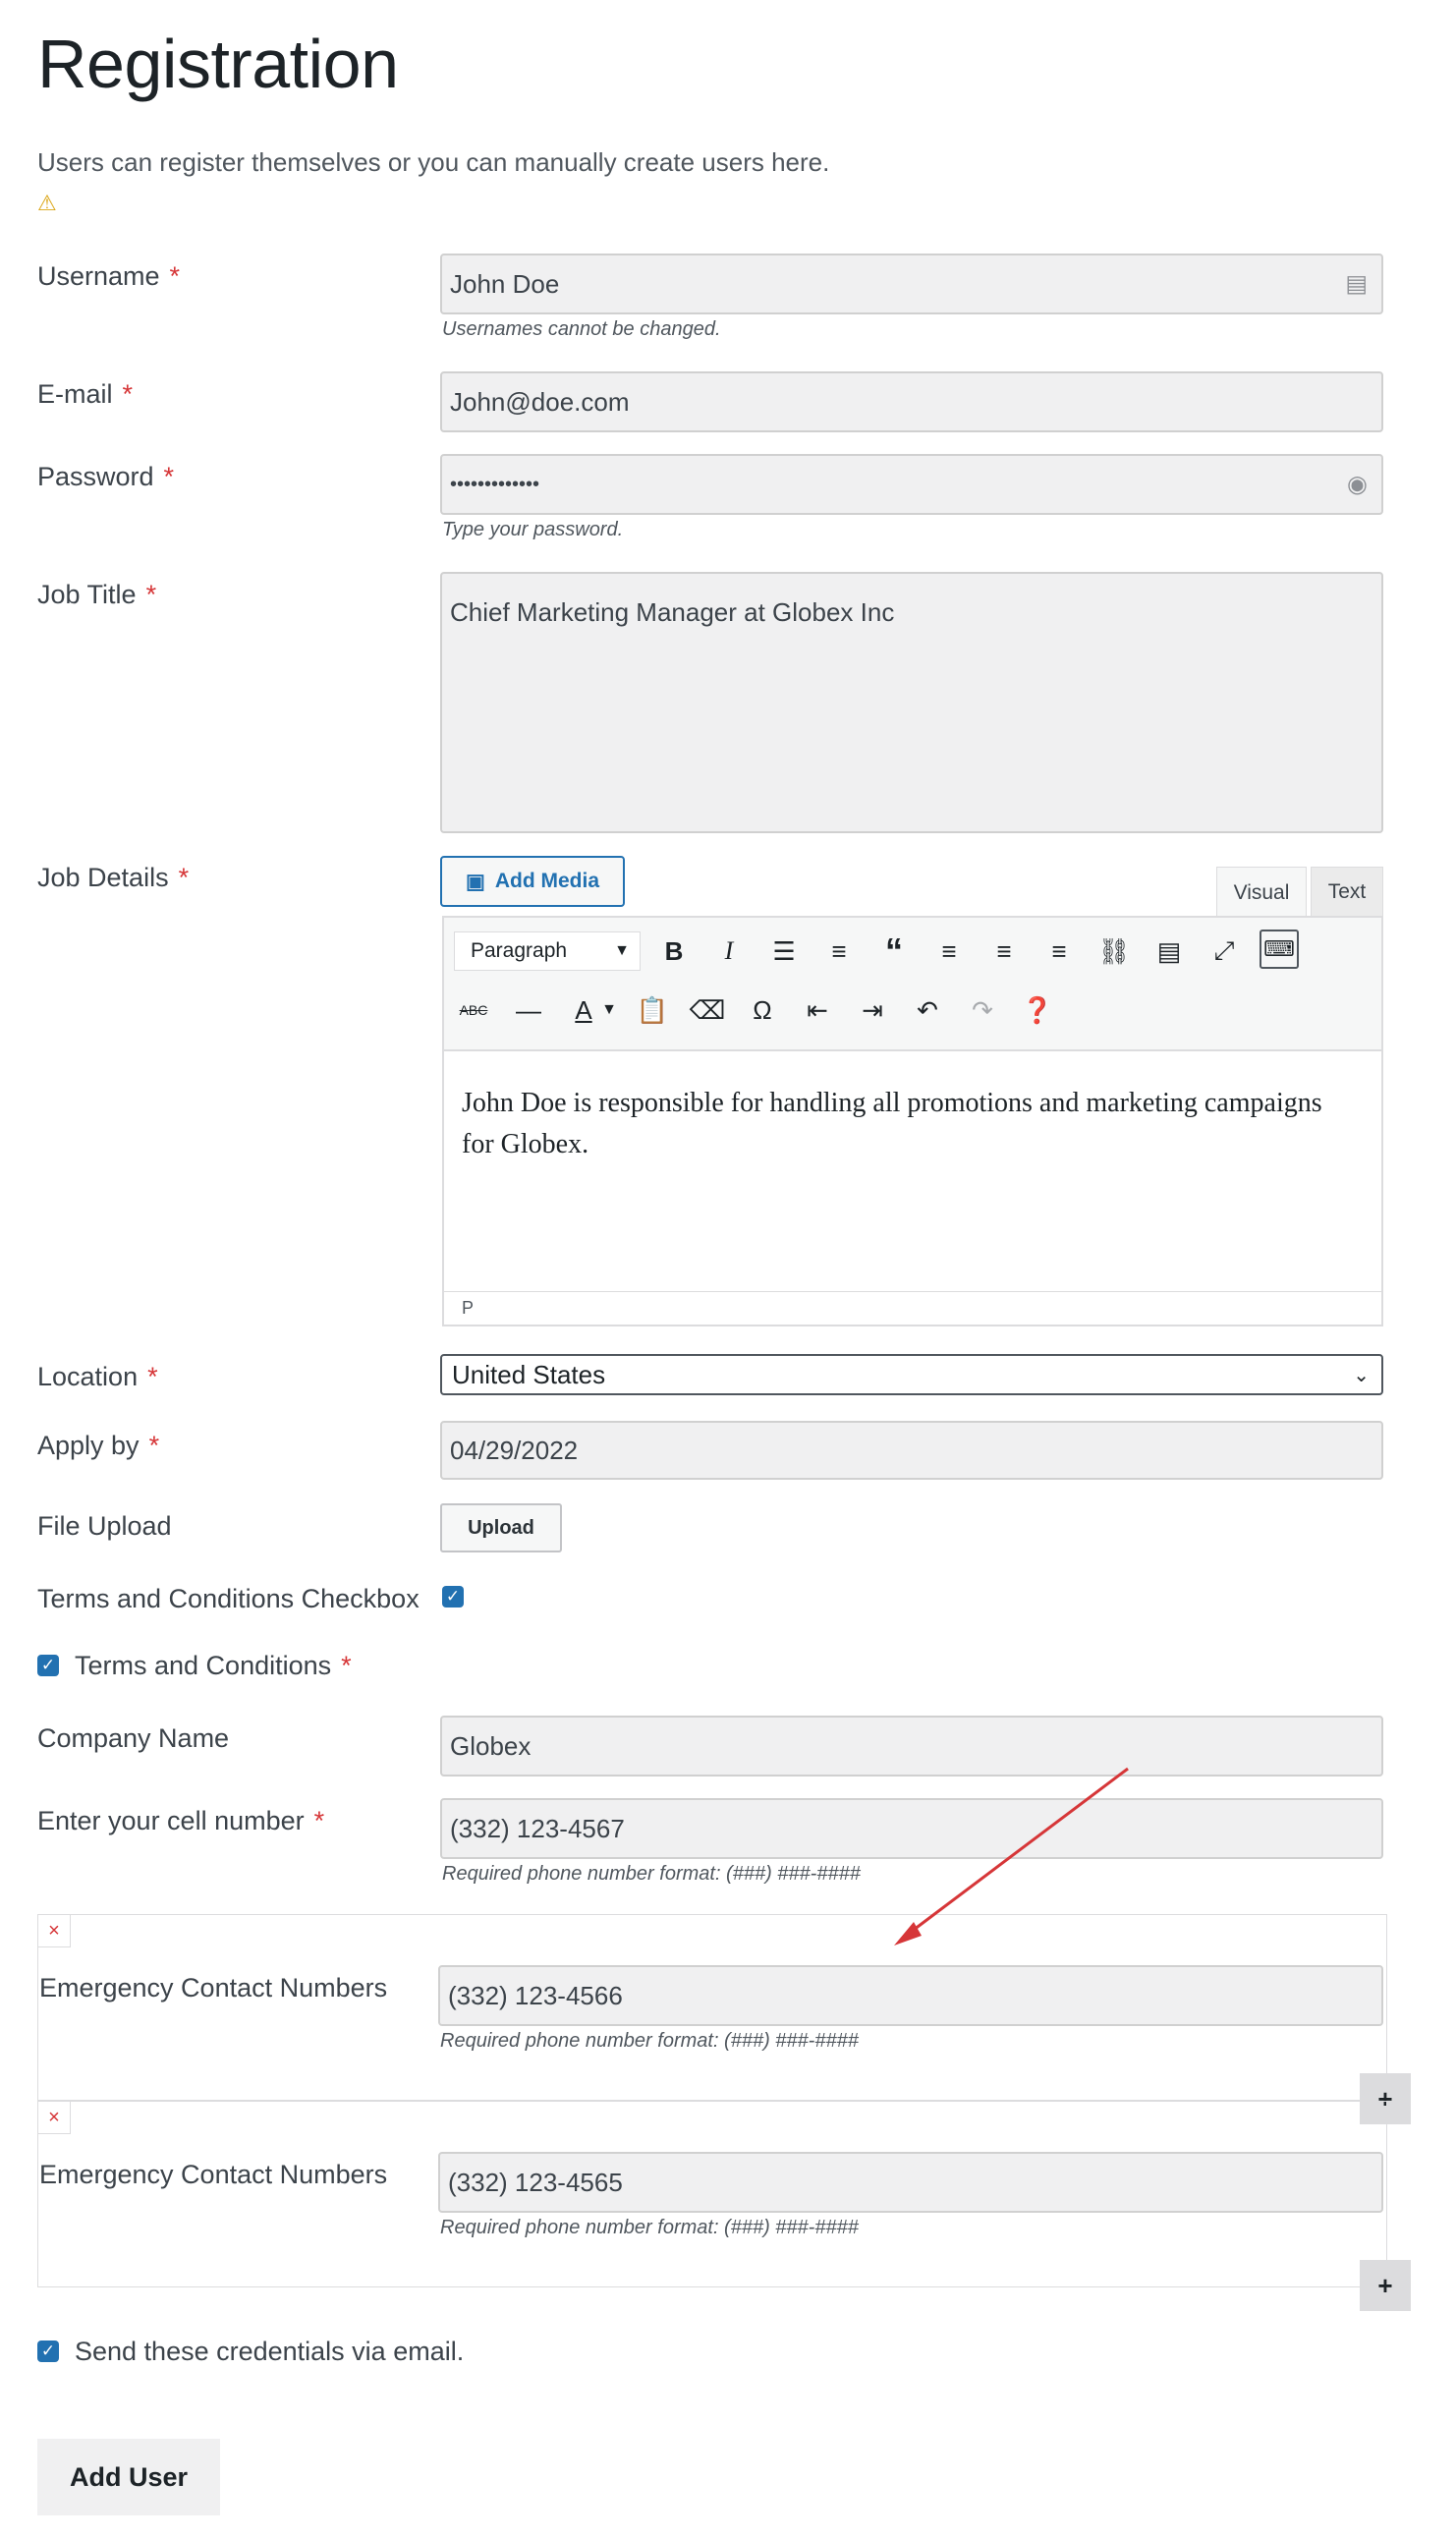 The image size is (1456, 2538). What do you see at coordinates (270, 2351) in the screenshot?
I see `send-credentials-label: Send these credentials via email.` at bounding box center [270, 2351].